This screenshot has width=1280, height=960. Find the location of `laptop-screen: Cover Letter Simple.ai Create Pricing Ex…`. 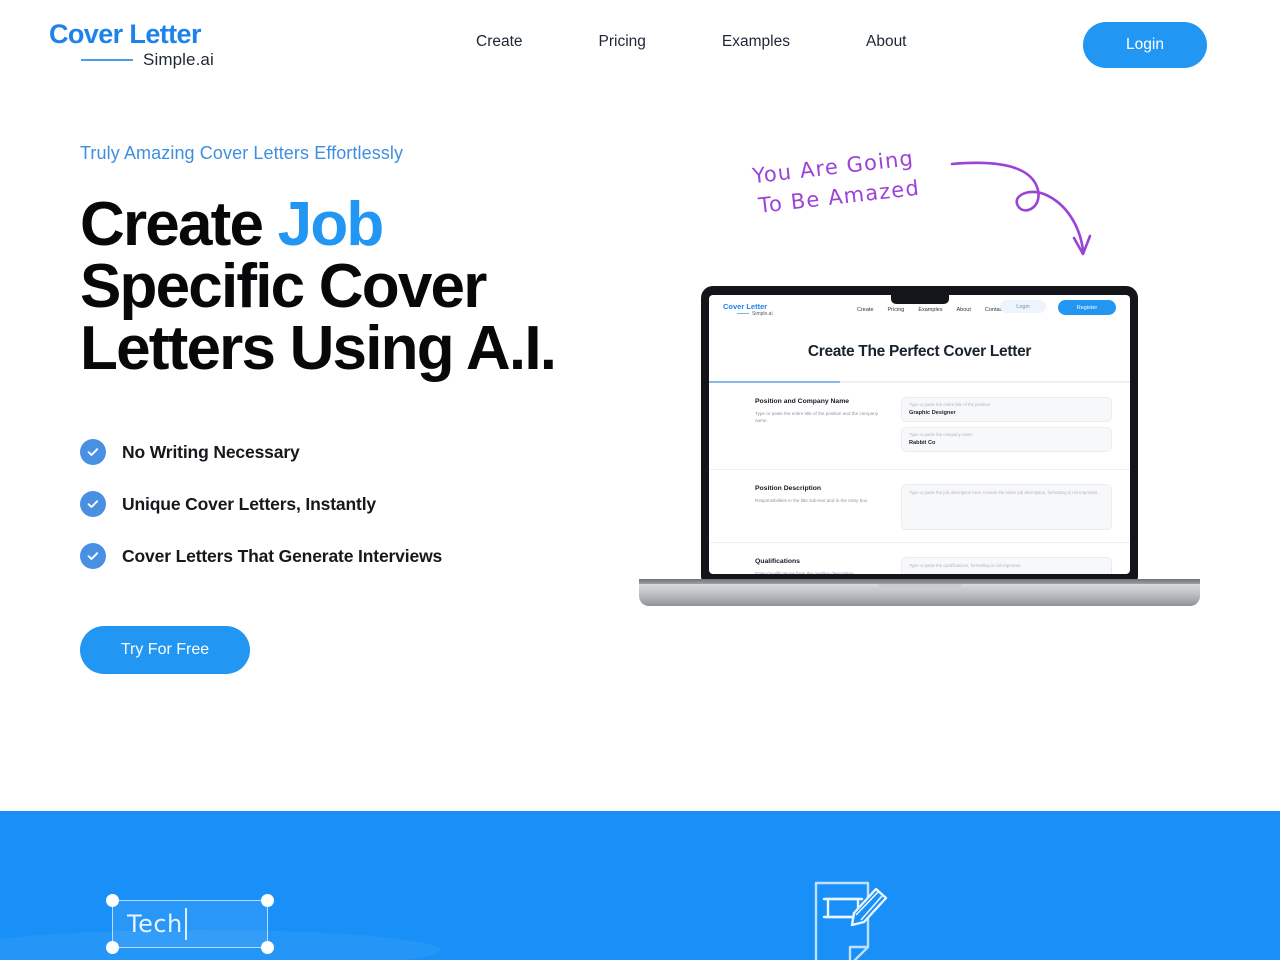

laptop-screen: Cover Letter Simple.ai Create Pricing Ex… is located at coordinates (919, 434).